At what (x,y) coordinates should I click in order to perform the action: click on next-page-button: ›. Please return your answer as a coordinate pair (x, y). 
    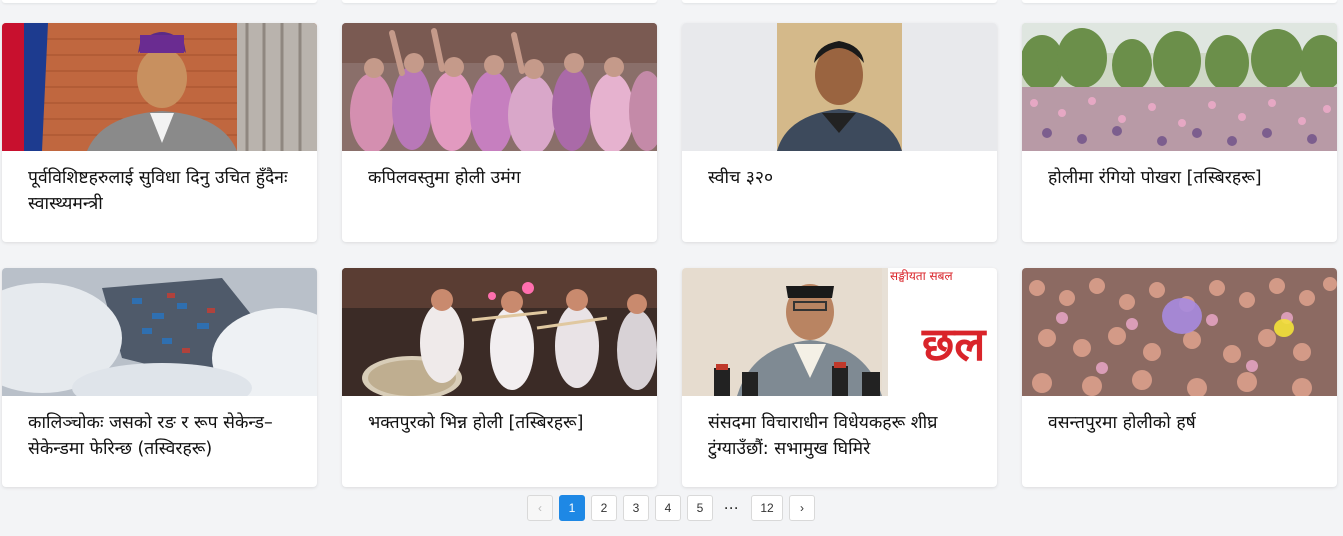
    Looking at the image, I should click on (802, 508).